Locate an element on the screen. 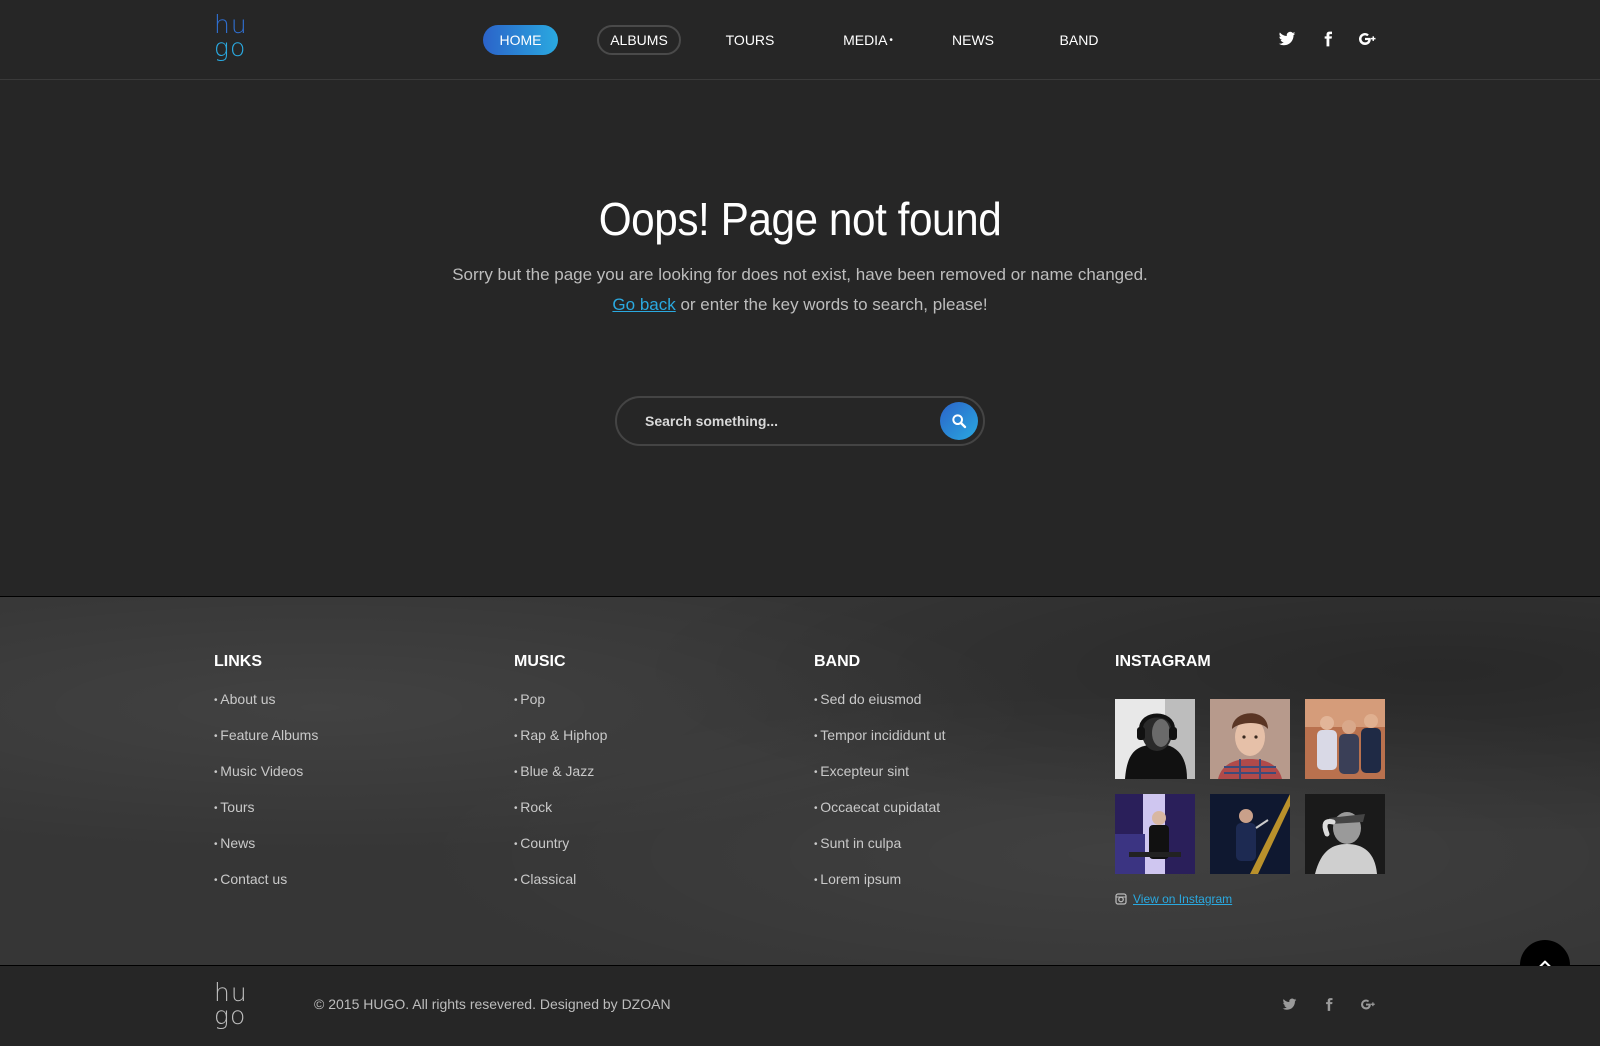 This screenshot has height=1046, width=1600. nav-news: NEWS is located at coordinates (973, 40).